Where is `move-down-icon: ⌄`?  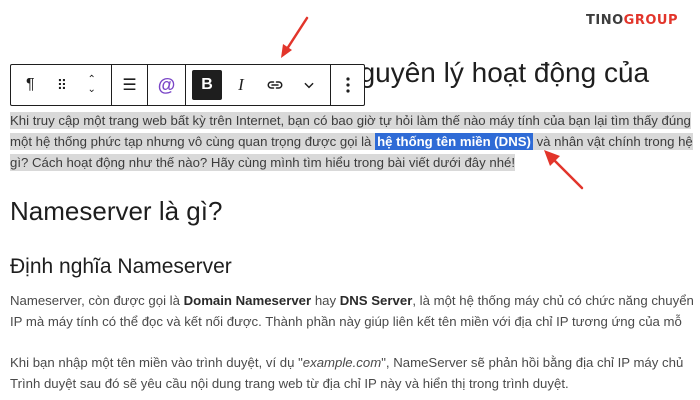
move-down-icon: ⌄ is located at coordinates (91, 90).